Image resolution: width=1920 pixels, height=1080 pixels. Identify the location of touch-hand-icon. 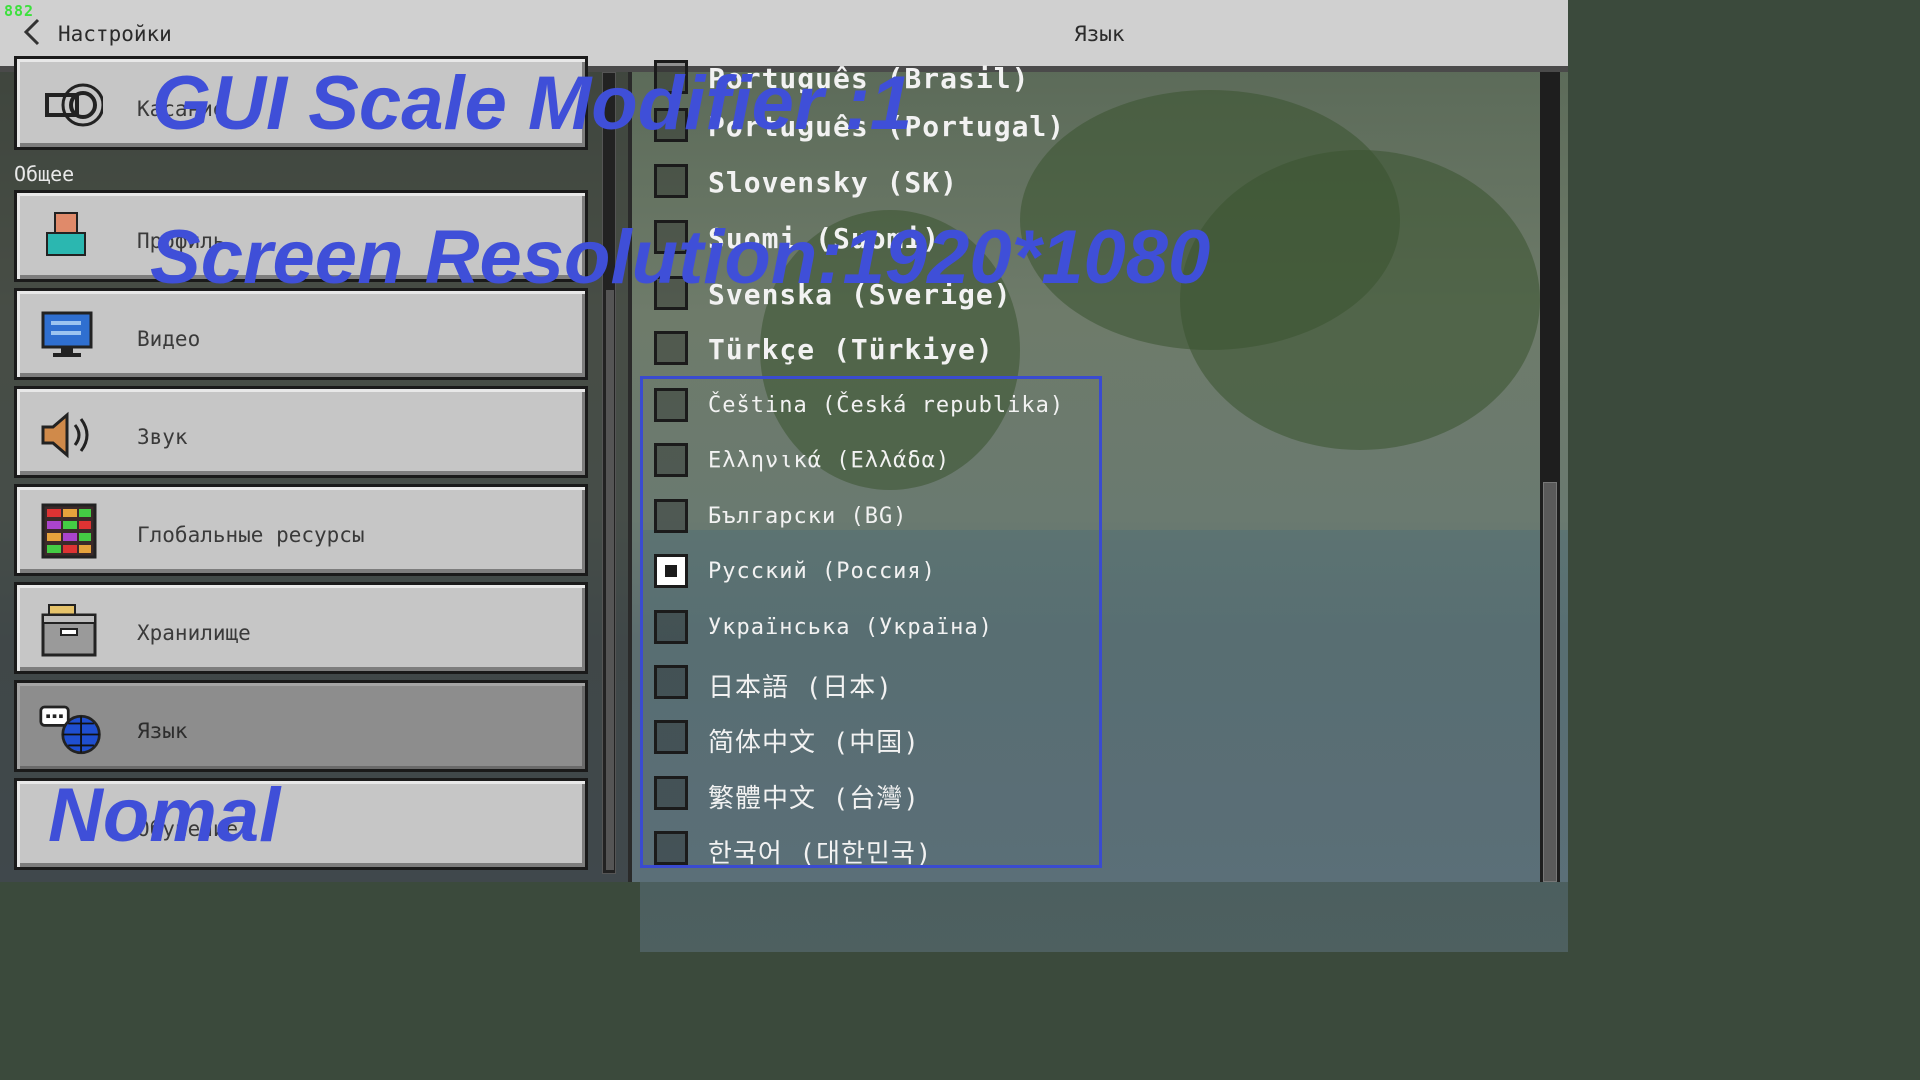
(74, 105).